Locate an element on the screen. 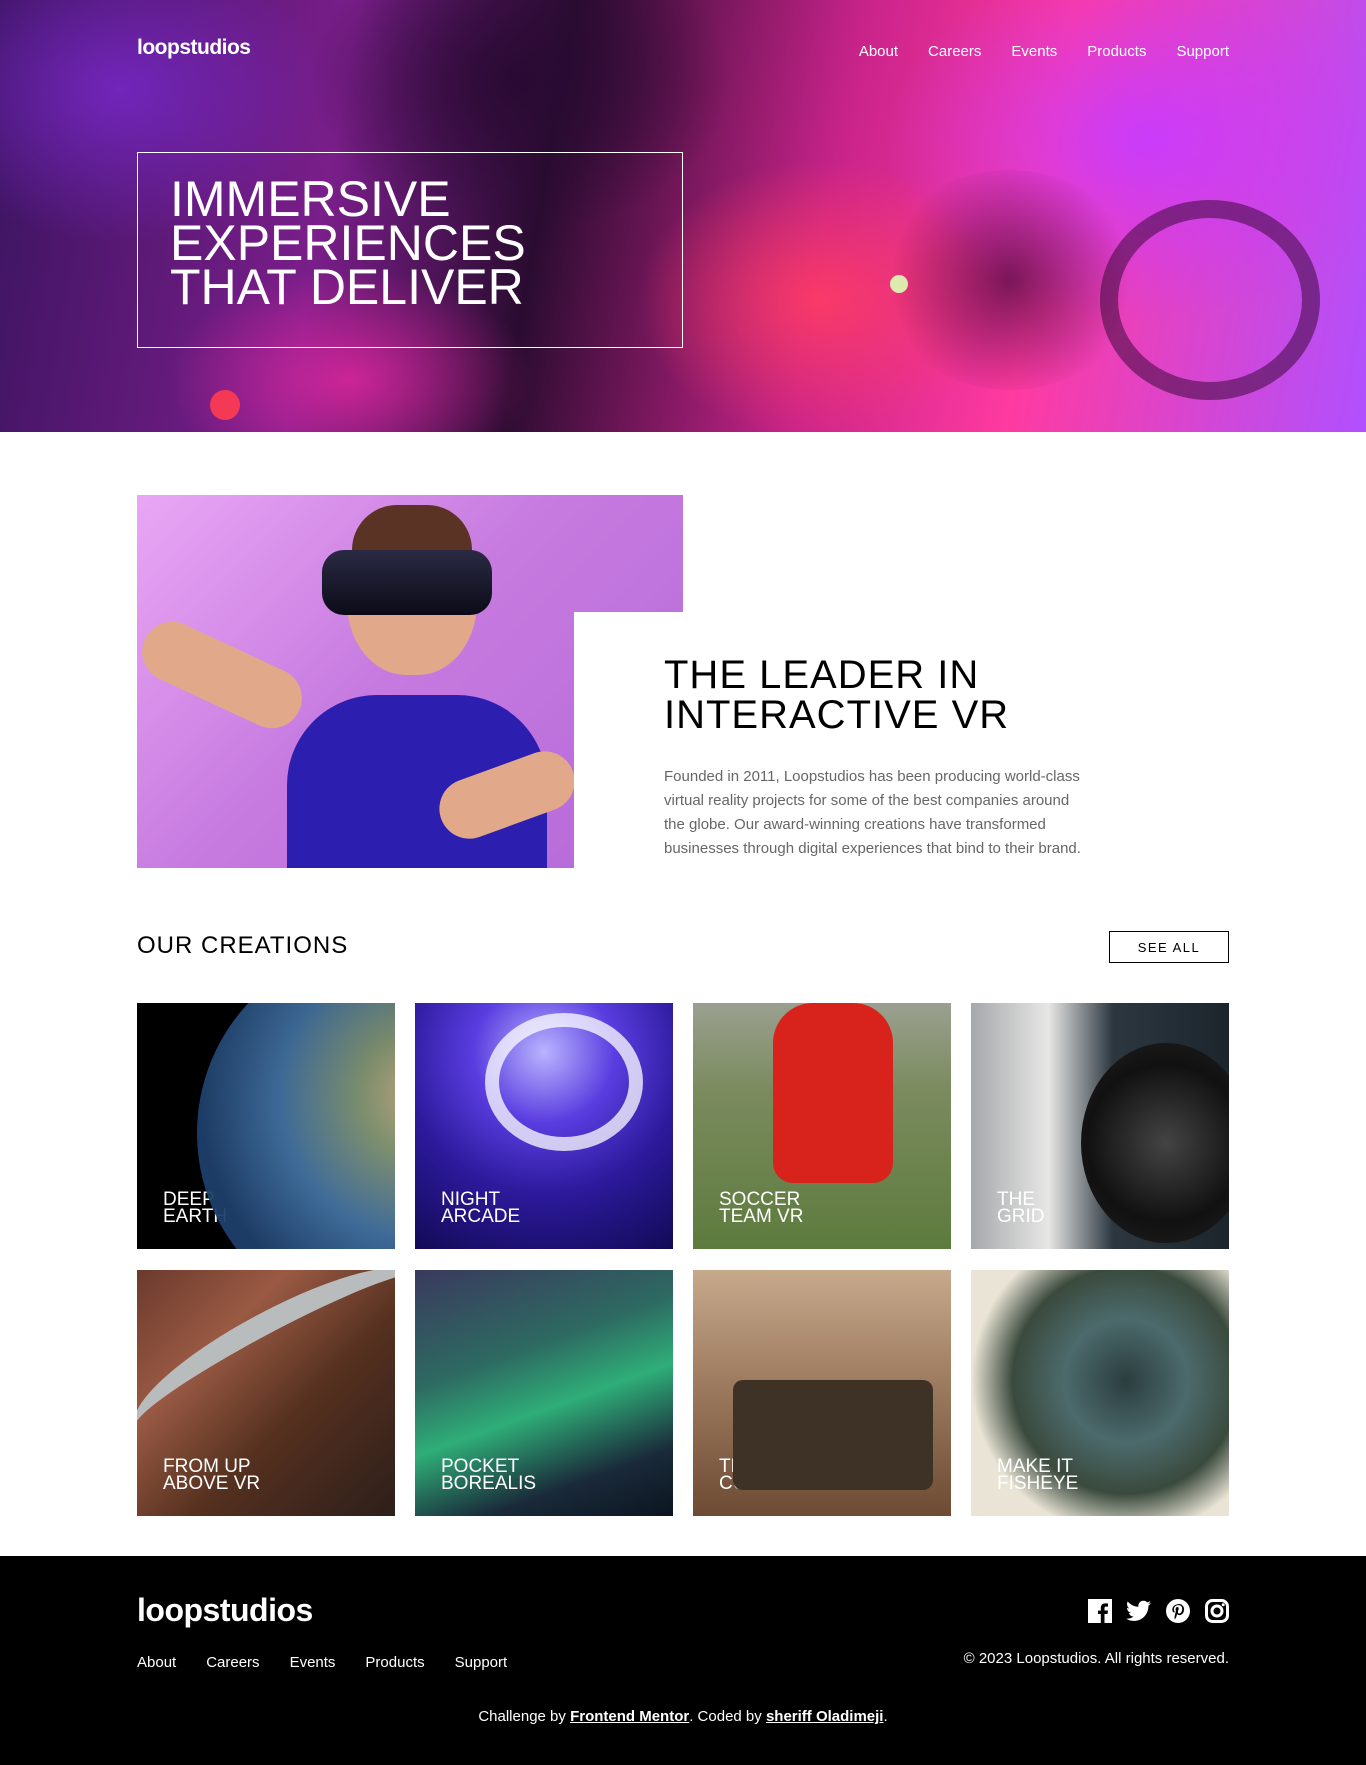 This screenshot has width=1366, height=1765. footer-link-products: Products is located at coordinates (394, 1662).